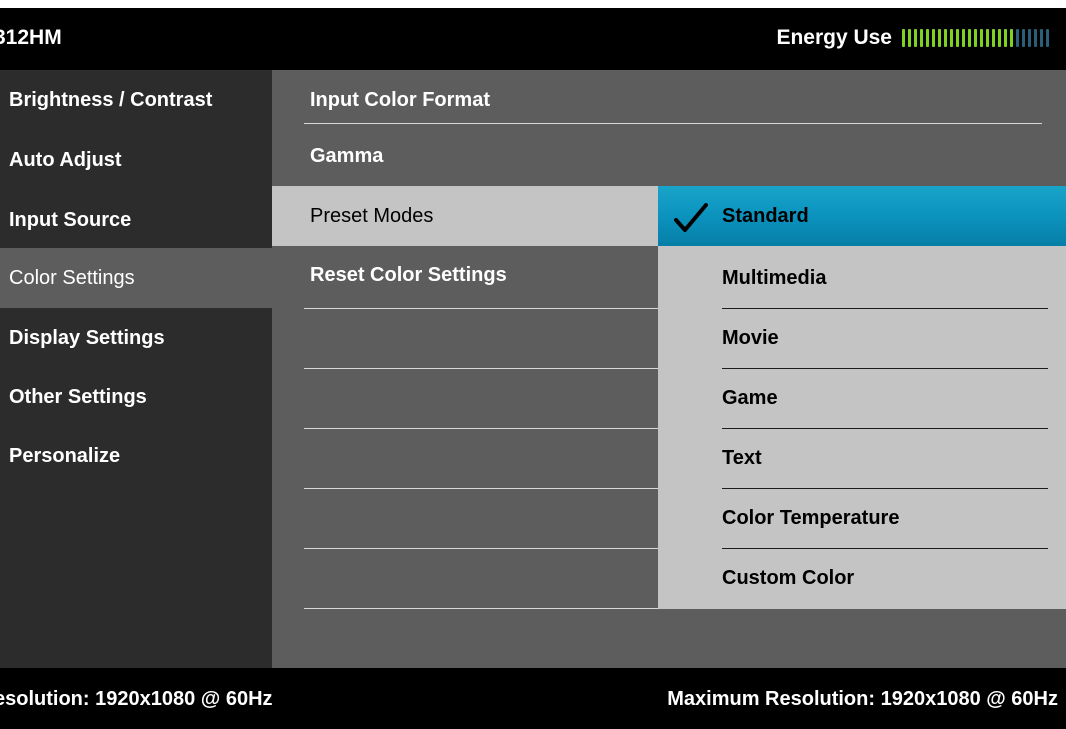  Describe the element at coordinates (372, 216) in the screenshot. I see `submenu-item-label: Preset Modes` at that location.